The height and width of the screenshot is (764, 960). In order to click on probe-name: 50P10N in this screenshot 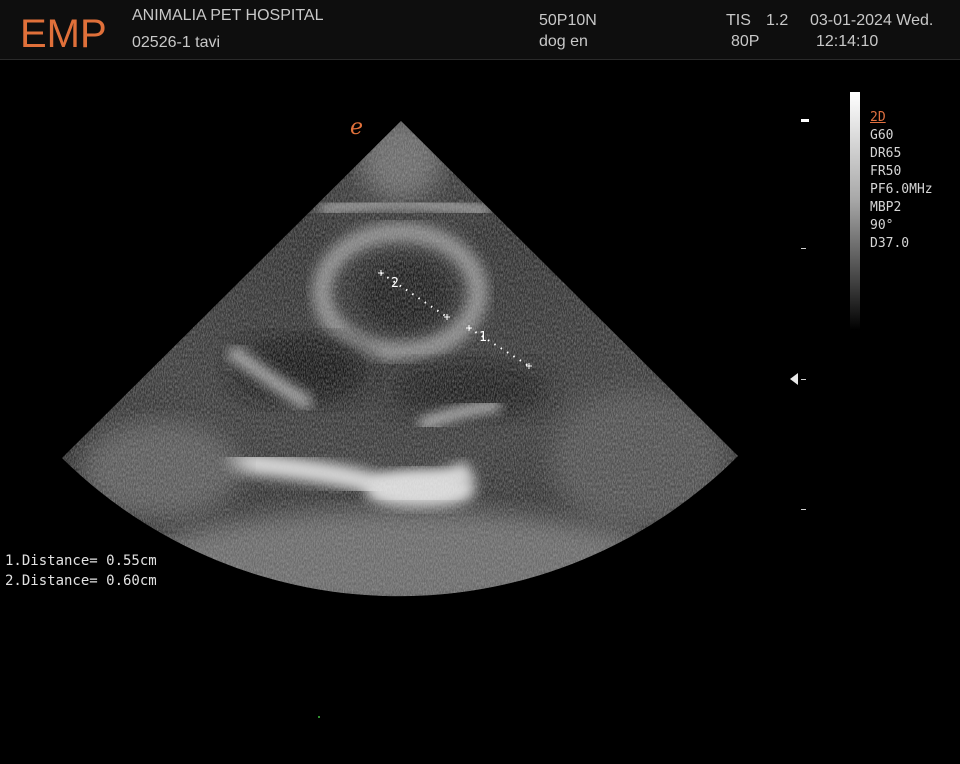, I will do `click(568, 20)`.